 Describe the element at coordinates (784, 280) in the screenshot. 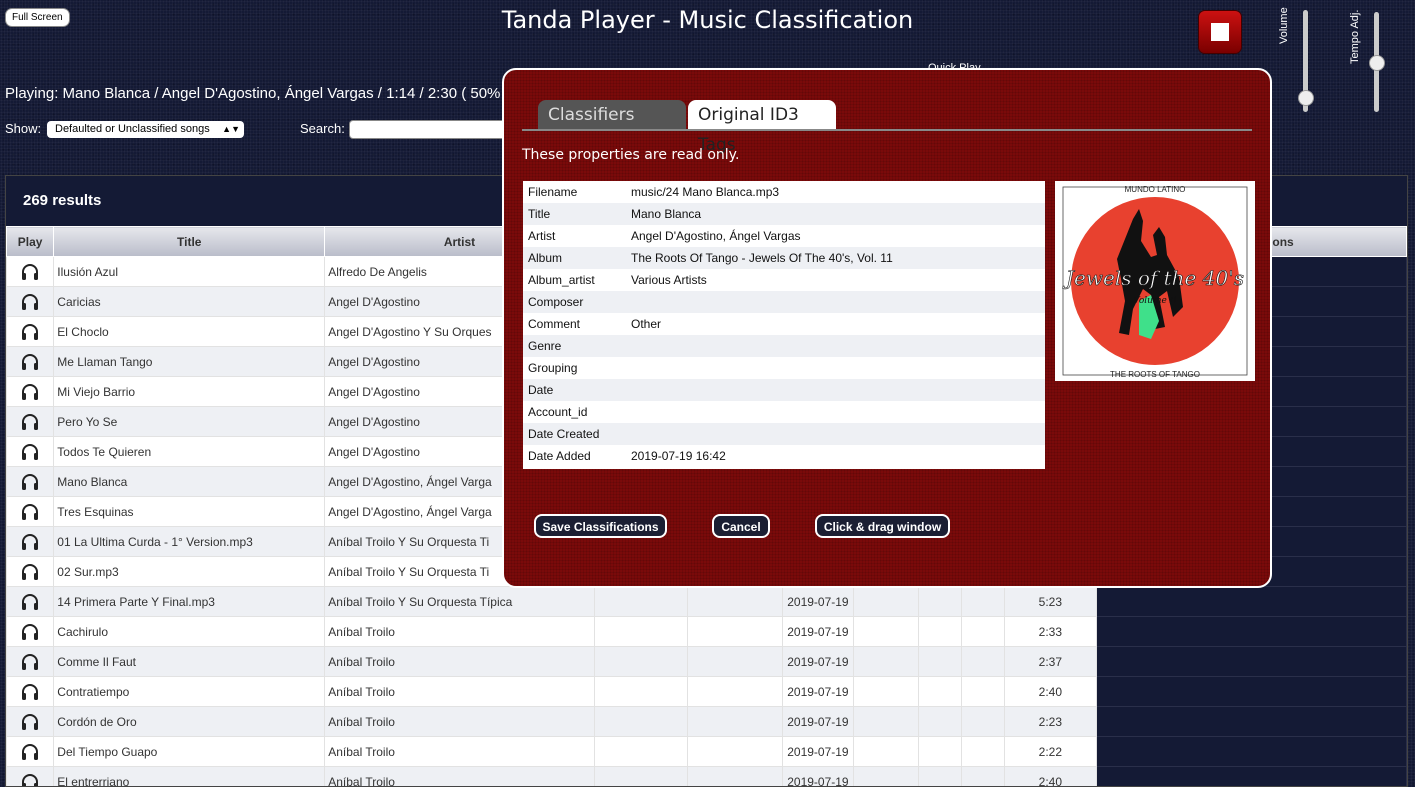

I see `property-row: Album_artist Various Artists` at that location.